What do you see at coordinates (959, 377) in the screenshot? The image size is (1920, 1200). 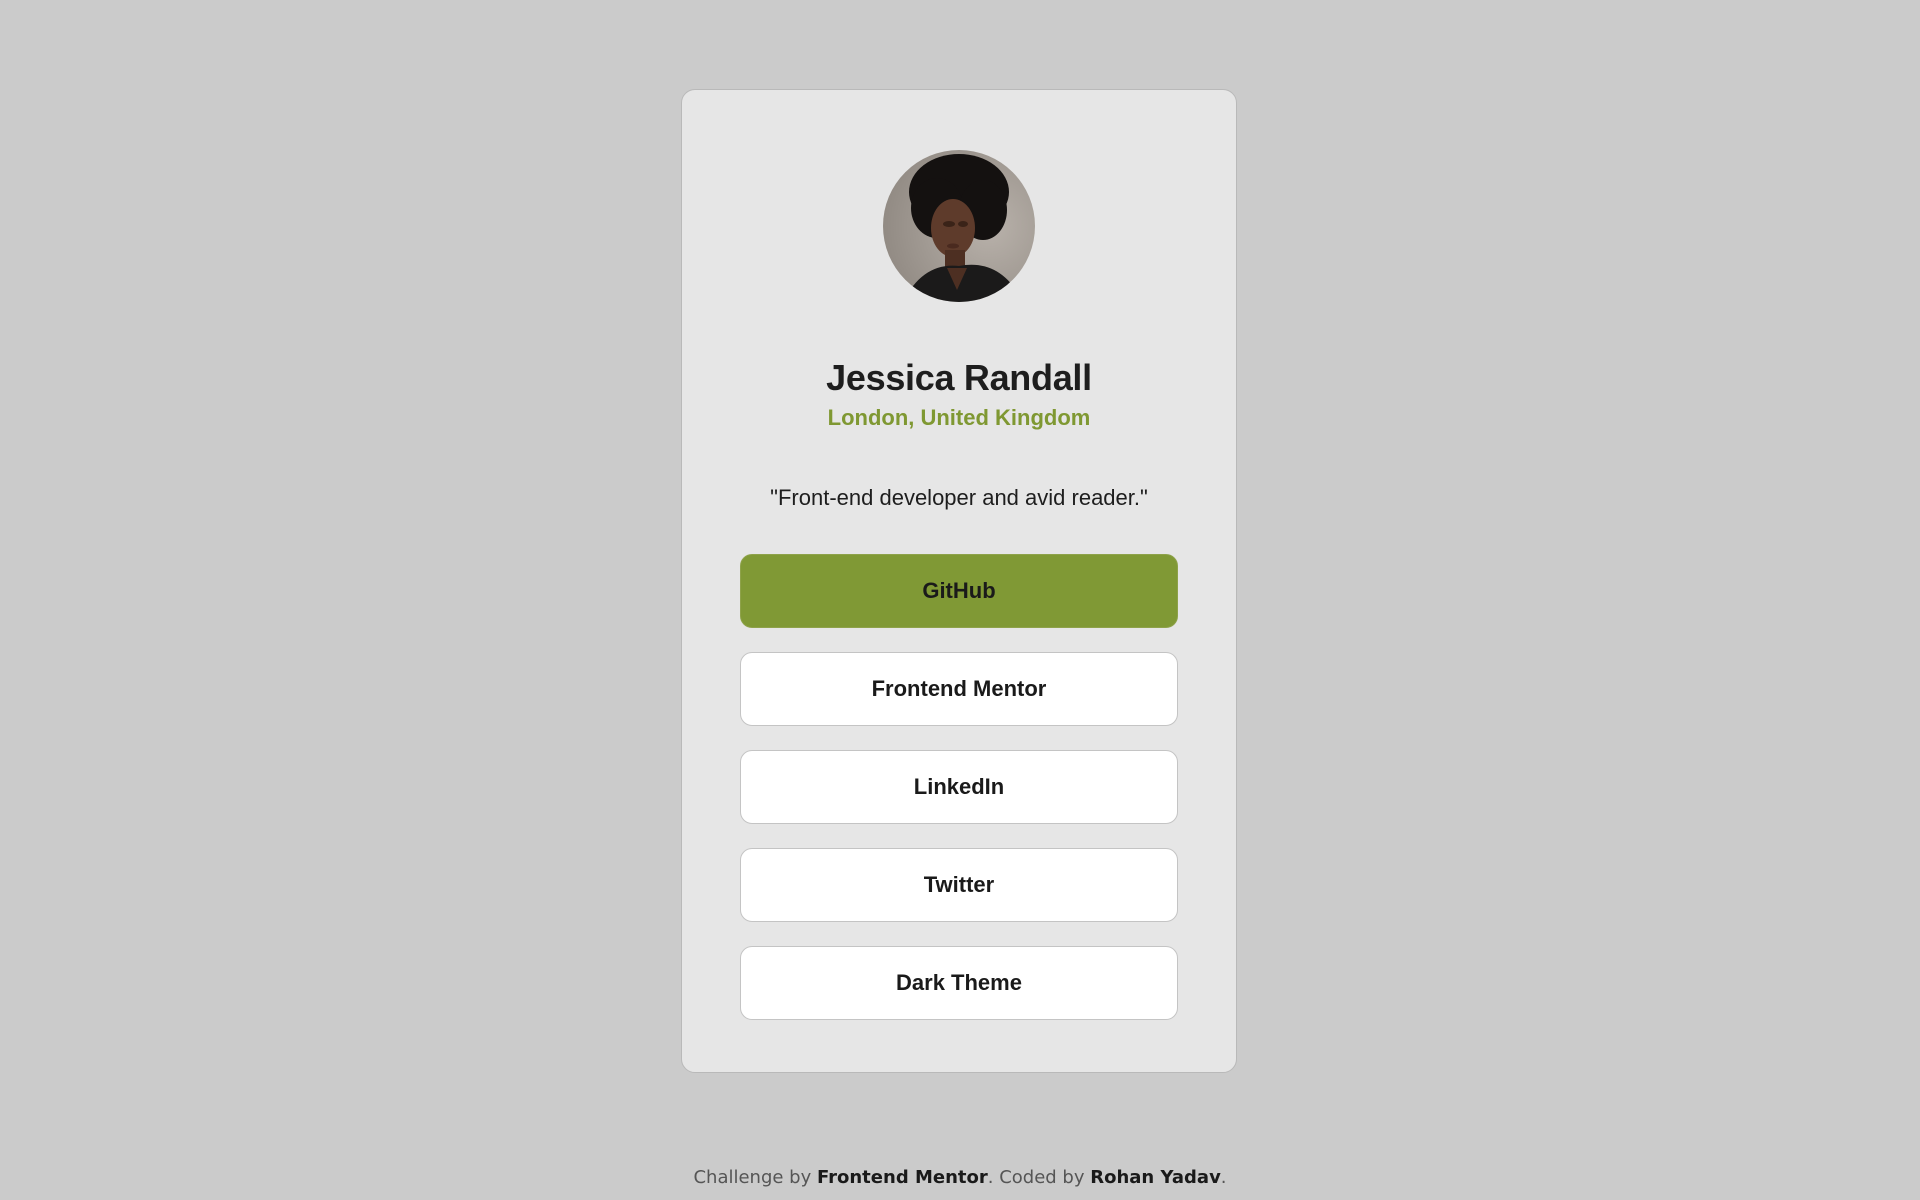 I see `profile-name: Jessica Randall` at bounding box center [959, 377].